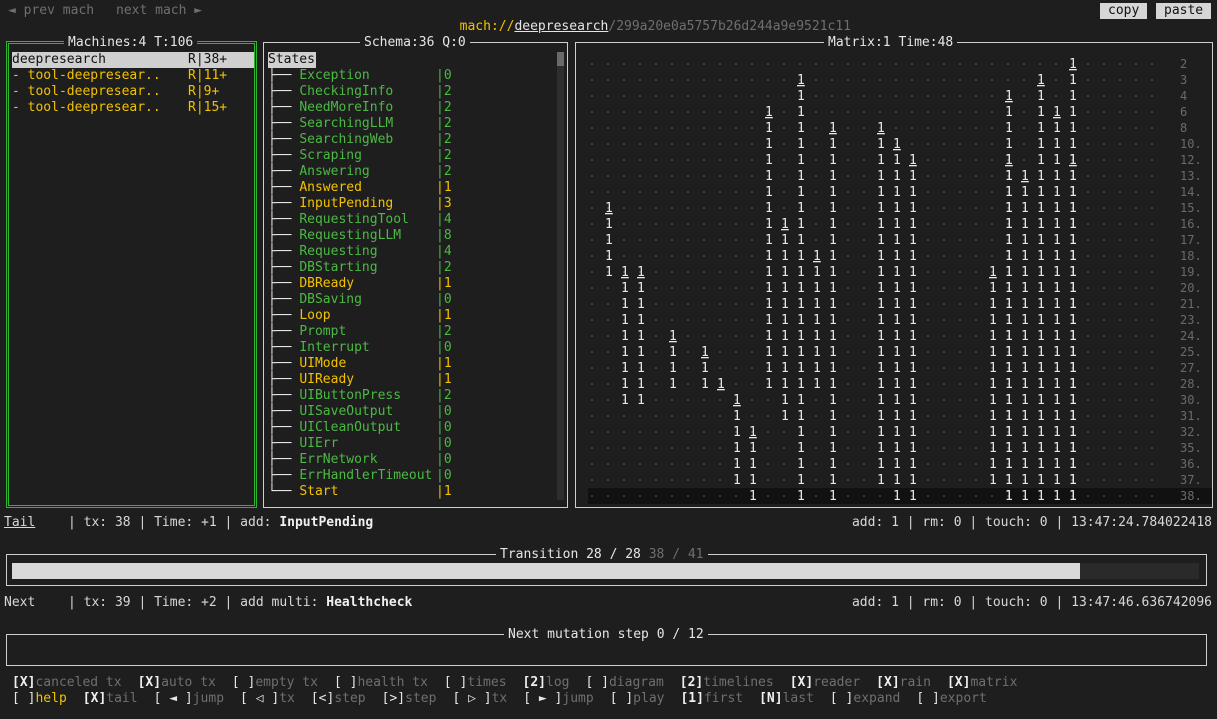 The width and height of the screenshot is (1217, 719). I want to click on schema-scroll-track, so click(560, 283).